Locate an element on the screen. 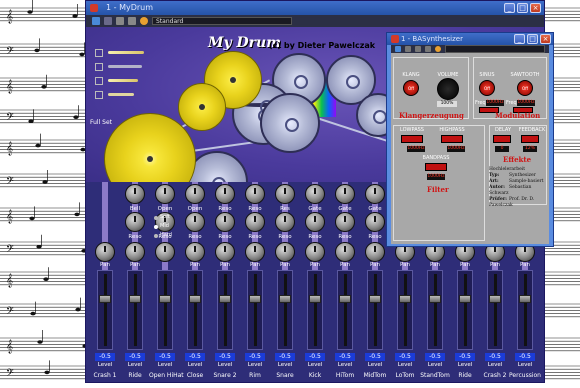  edit-icon is located at coordinates (108, 21).